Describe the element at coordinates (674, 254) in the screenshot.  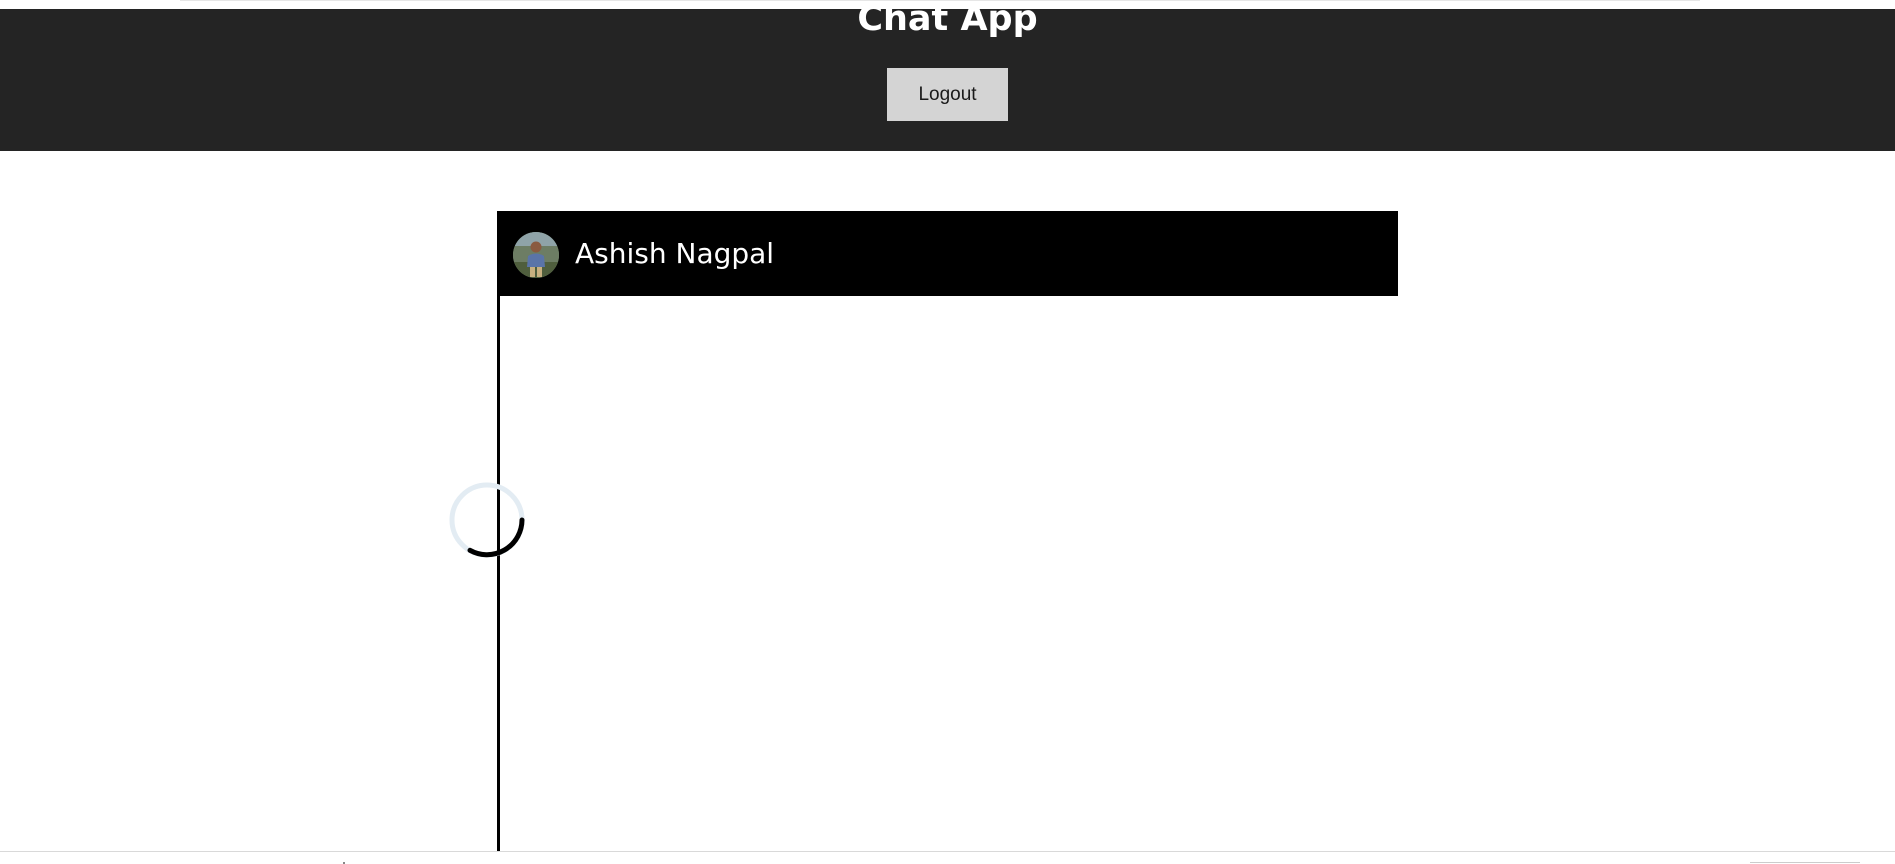
I see `contact-name: Ashish Nagpal` at that location.